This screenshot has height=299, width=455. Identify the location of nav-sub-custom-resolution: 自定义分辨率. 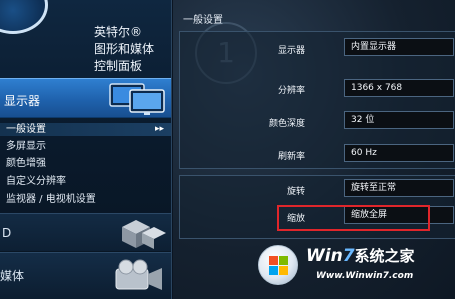
(36, 181).